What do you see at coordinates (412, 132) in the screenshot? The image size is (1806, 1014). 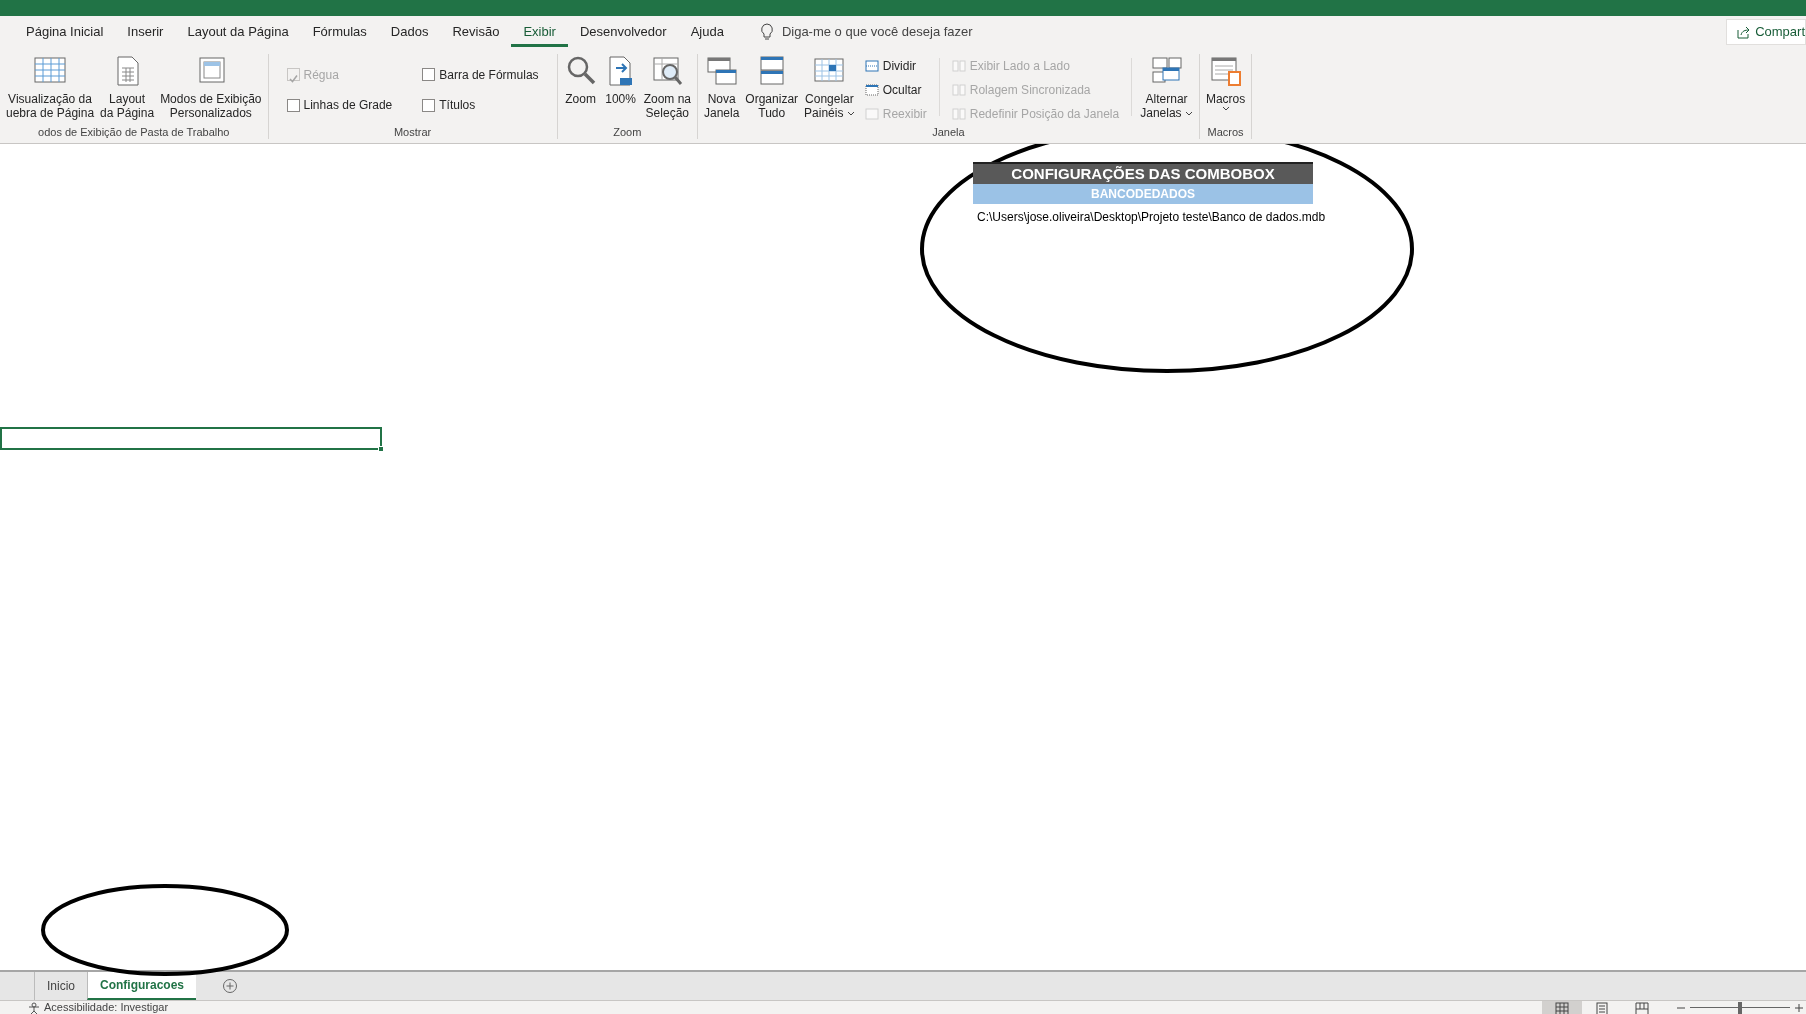 I see `group-label: Mostrar` at bounding box center [412, 132].